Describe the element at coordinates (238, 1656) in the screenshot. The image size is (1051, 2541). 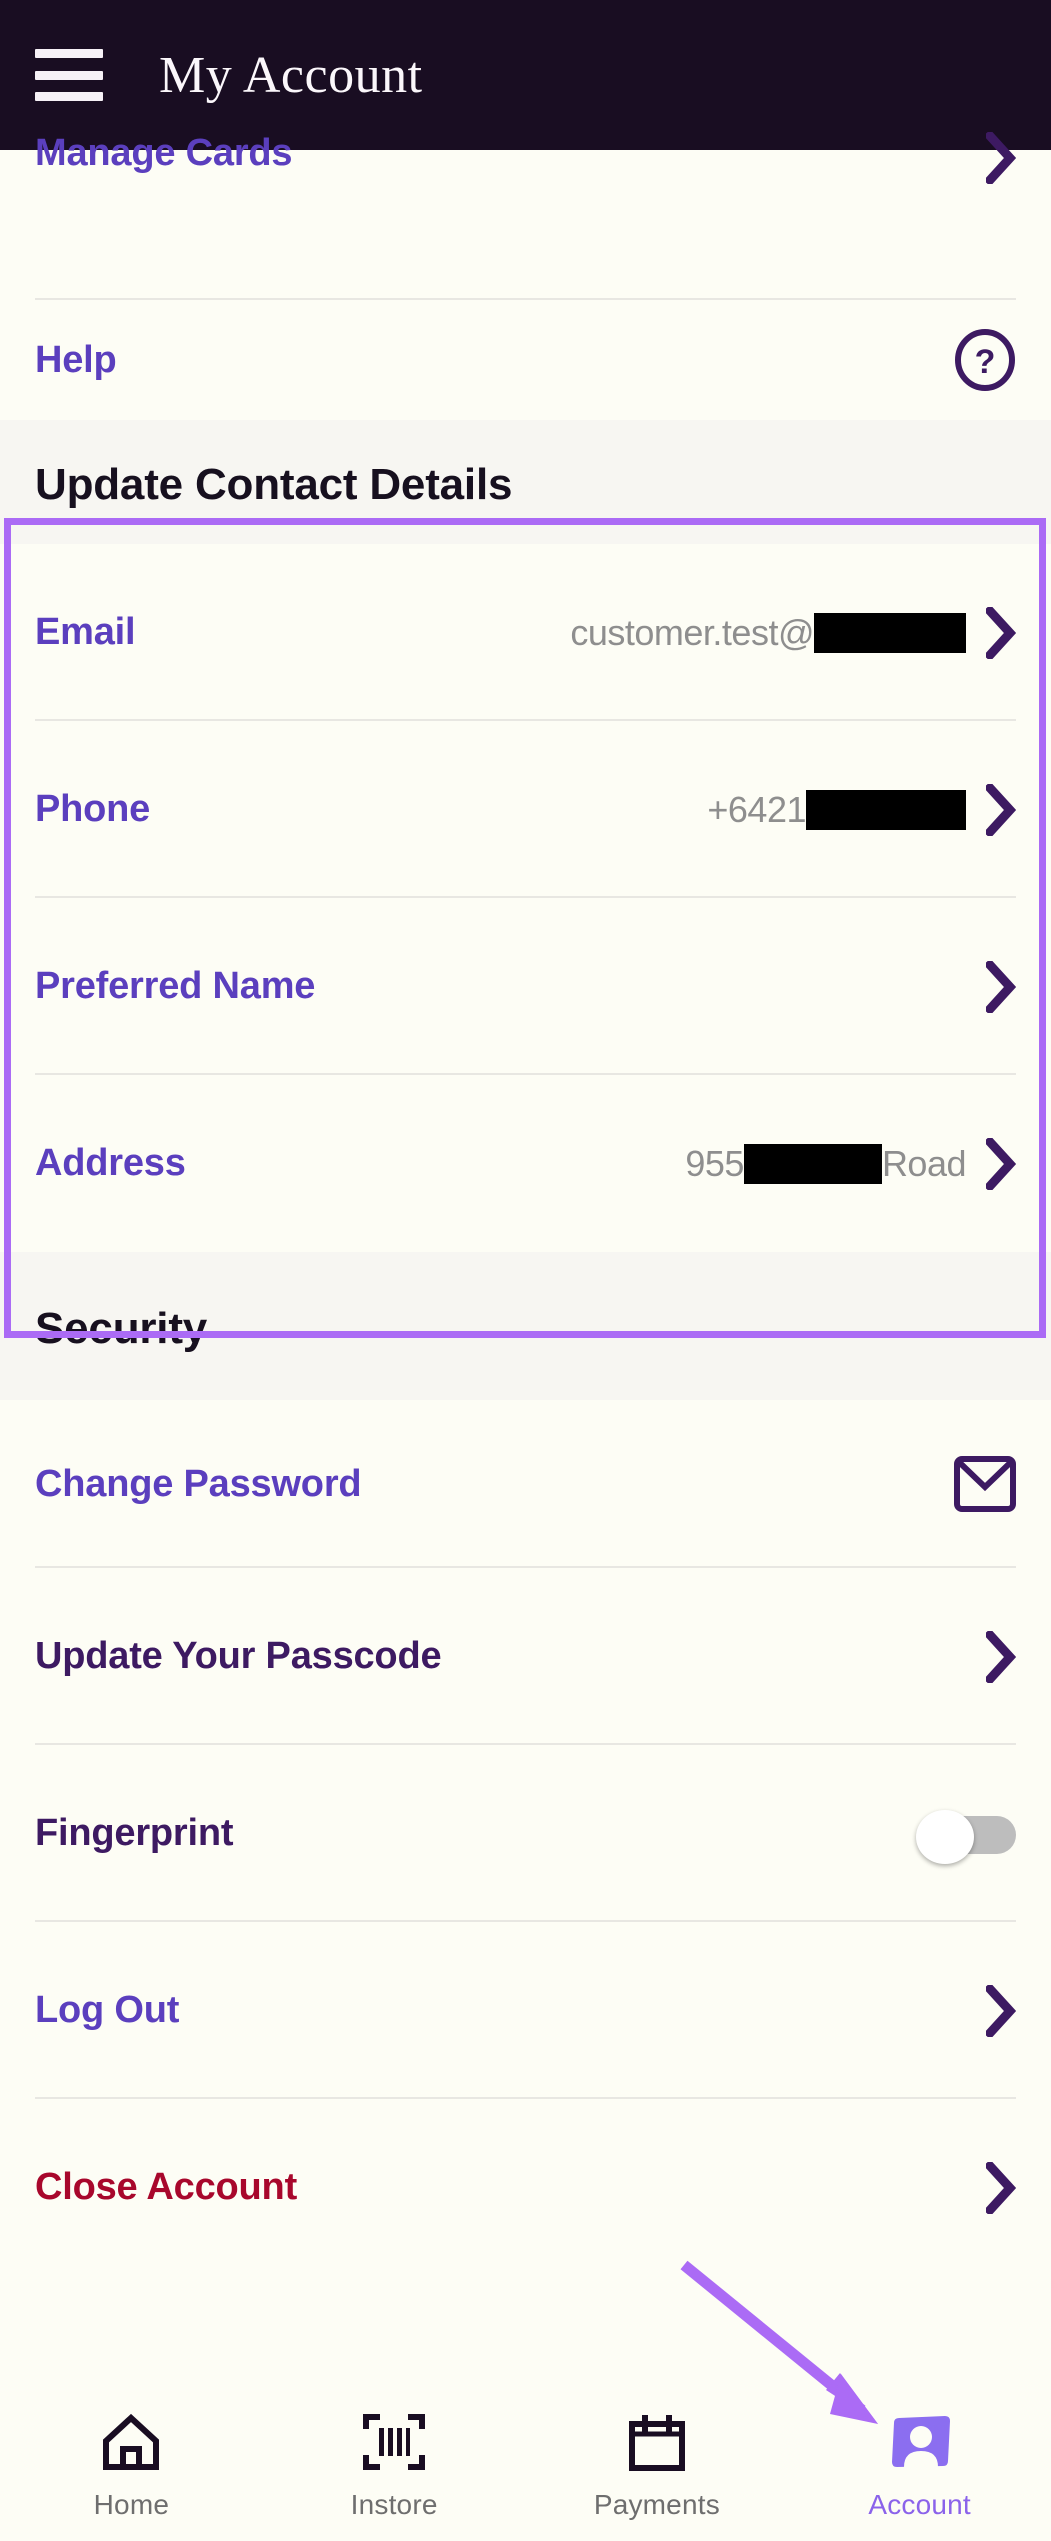
I see `list-item-label: Update Your Passcode` at that location.